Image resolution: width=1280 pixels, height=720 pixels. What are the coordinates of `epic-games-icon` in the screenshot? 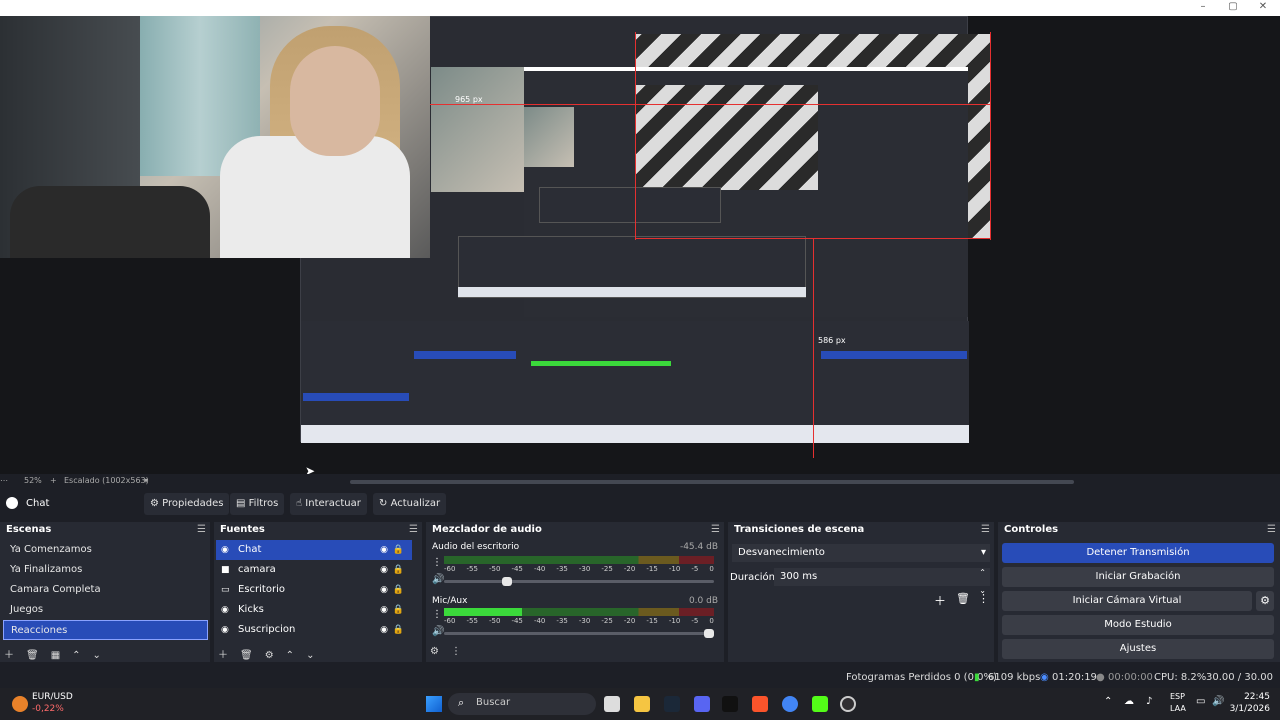 It's located at (730, 704).